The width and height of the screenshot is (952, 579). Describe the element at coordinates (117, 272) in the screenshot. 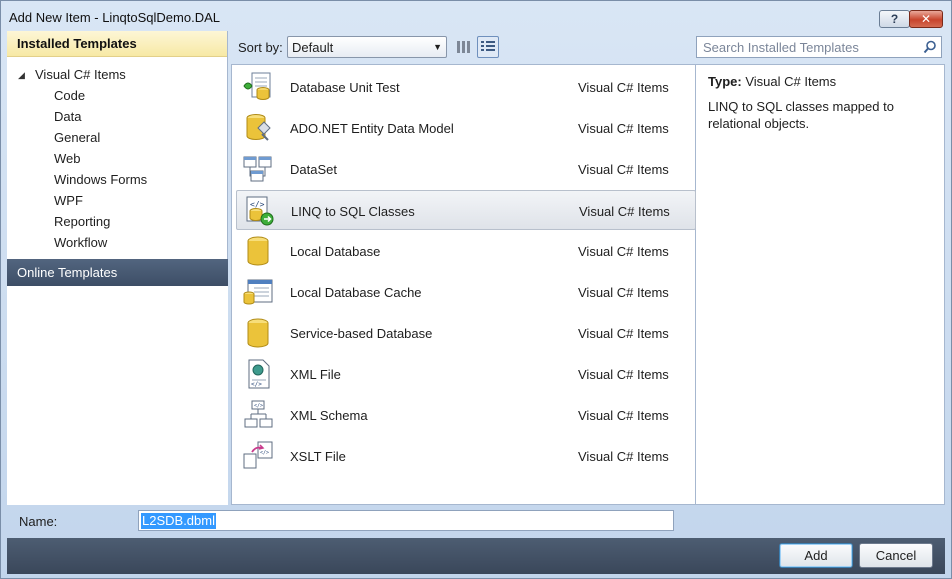

I see `online-templates-header: Online Templates` at that location.